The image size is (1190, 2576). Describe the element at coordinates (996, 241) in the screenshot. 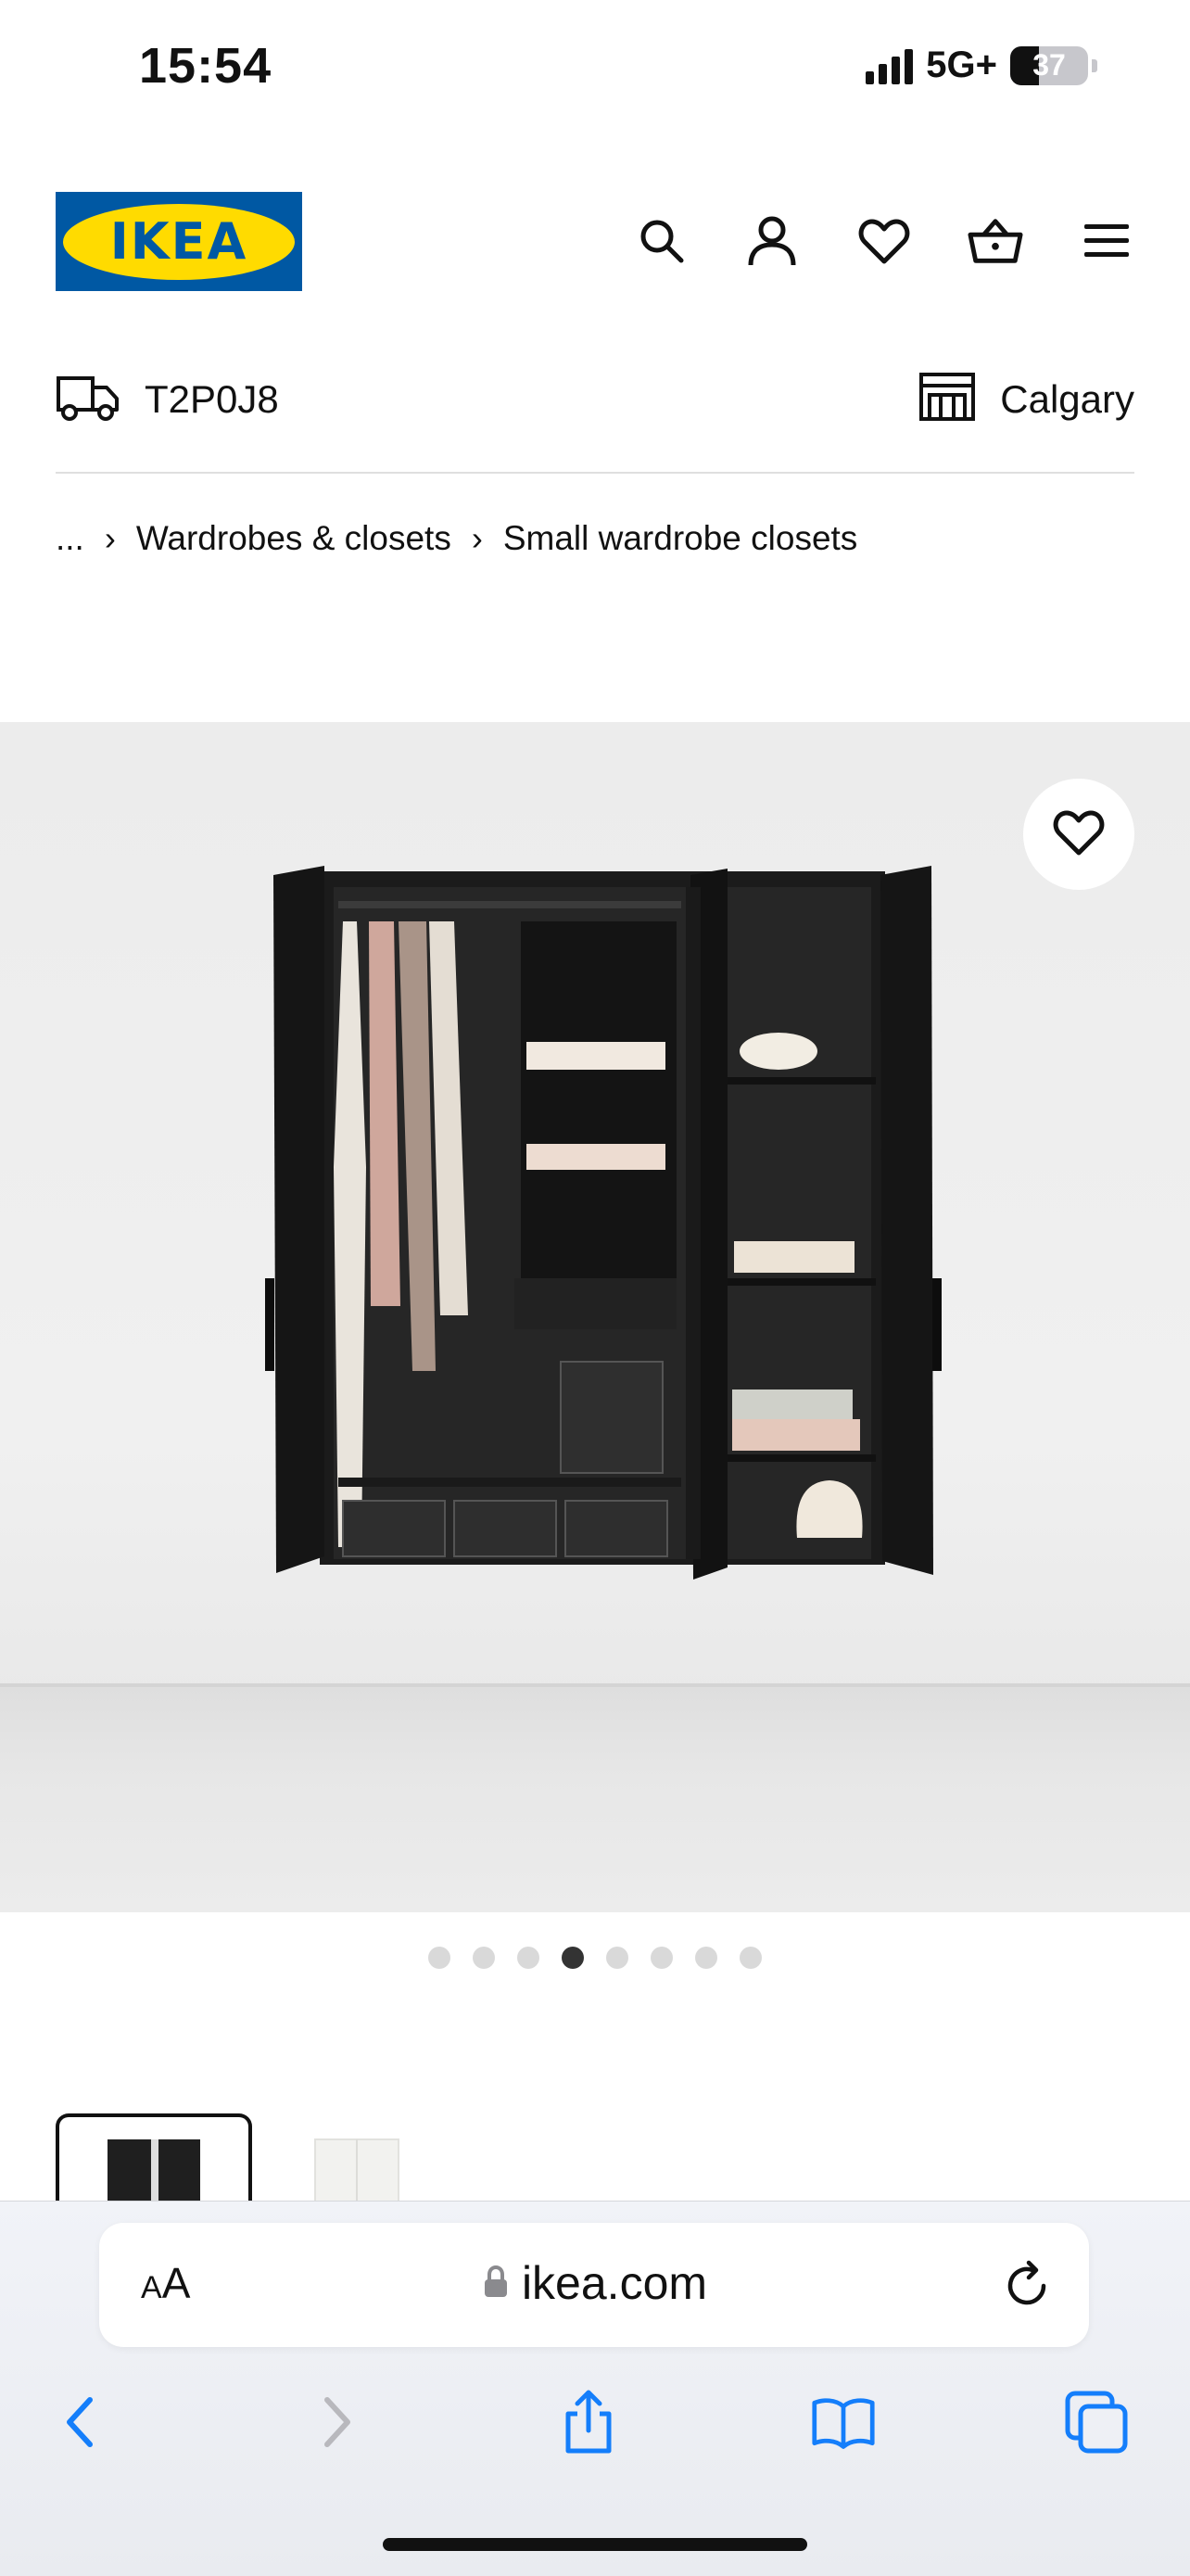

I see `cart-icon` at that location.